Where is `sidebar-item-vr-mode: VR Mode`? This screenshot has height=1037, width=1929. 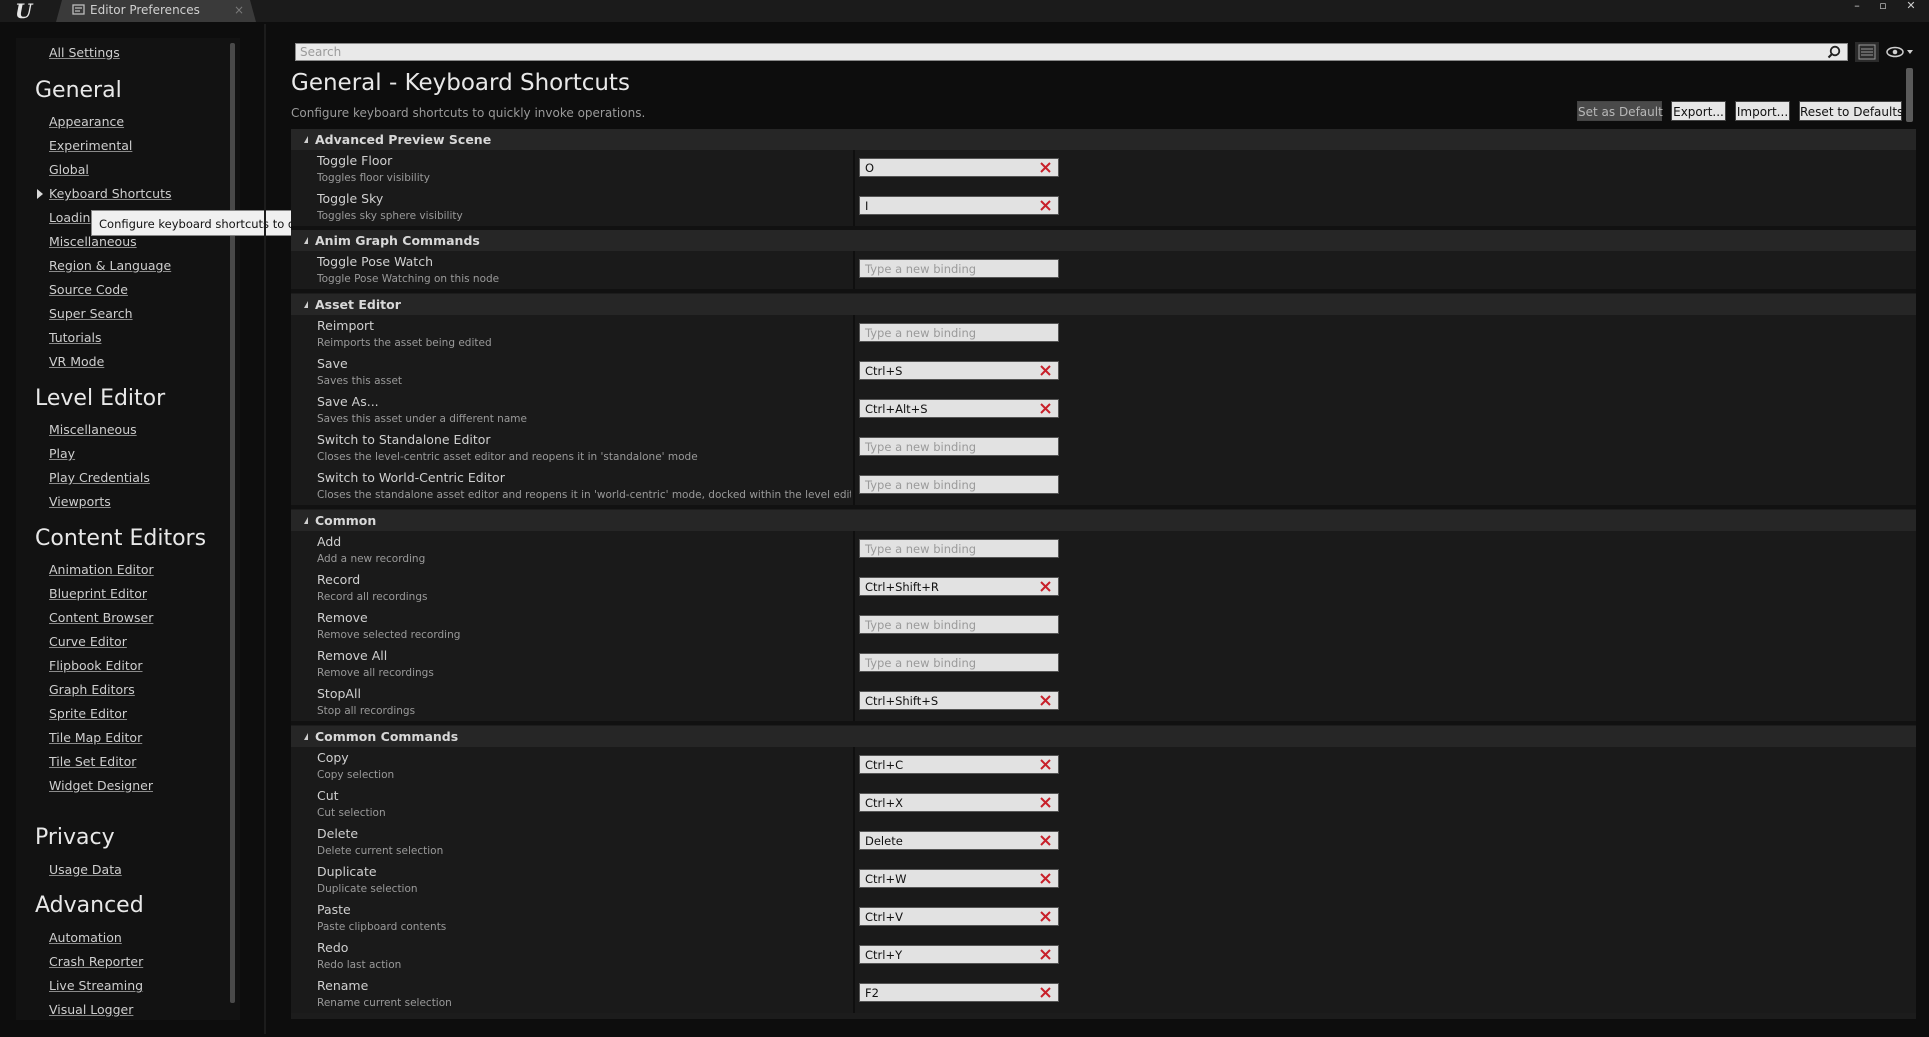
sidebar-item-vr-mode: VR Mode is located at coordinates (76, 361).